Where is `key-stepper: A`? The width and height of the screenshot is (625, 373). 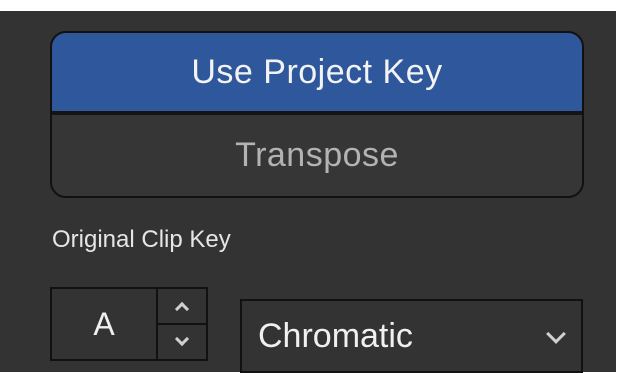
key-stepper: A is located at coordinates (129, 324).